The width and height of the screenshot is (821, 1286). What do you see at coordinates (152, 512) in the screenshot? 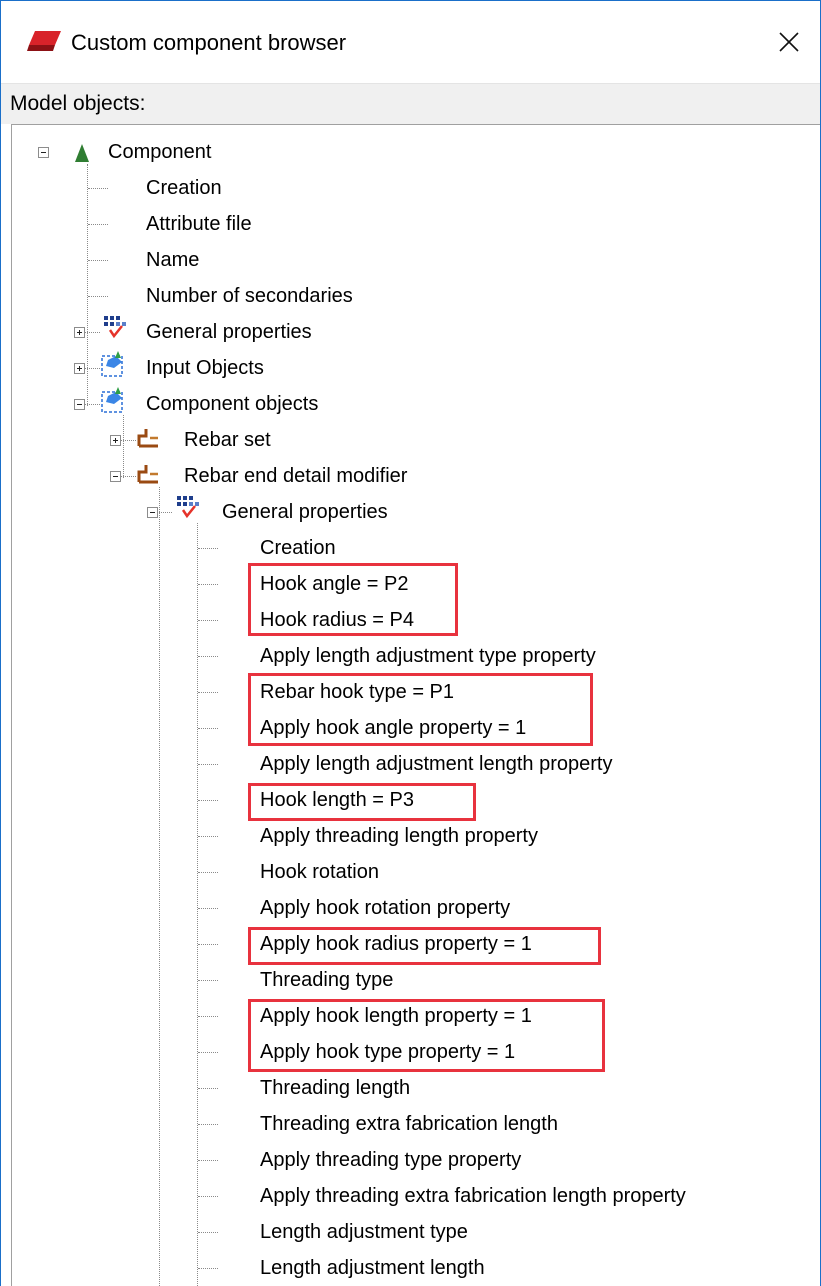
I see `modifier-general-properties-collapse-toggle` at bounding box center [152, 512].